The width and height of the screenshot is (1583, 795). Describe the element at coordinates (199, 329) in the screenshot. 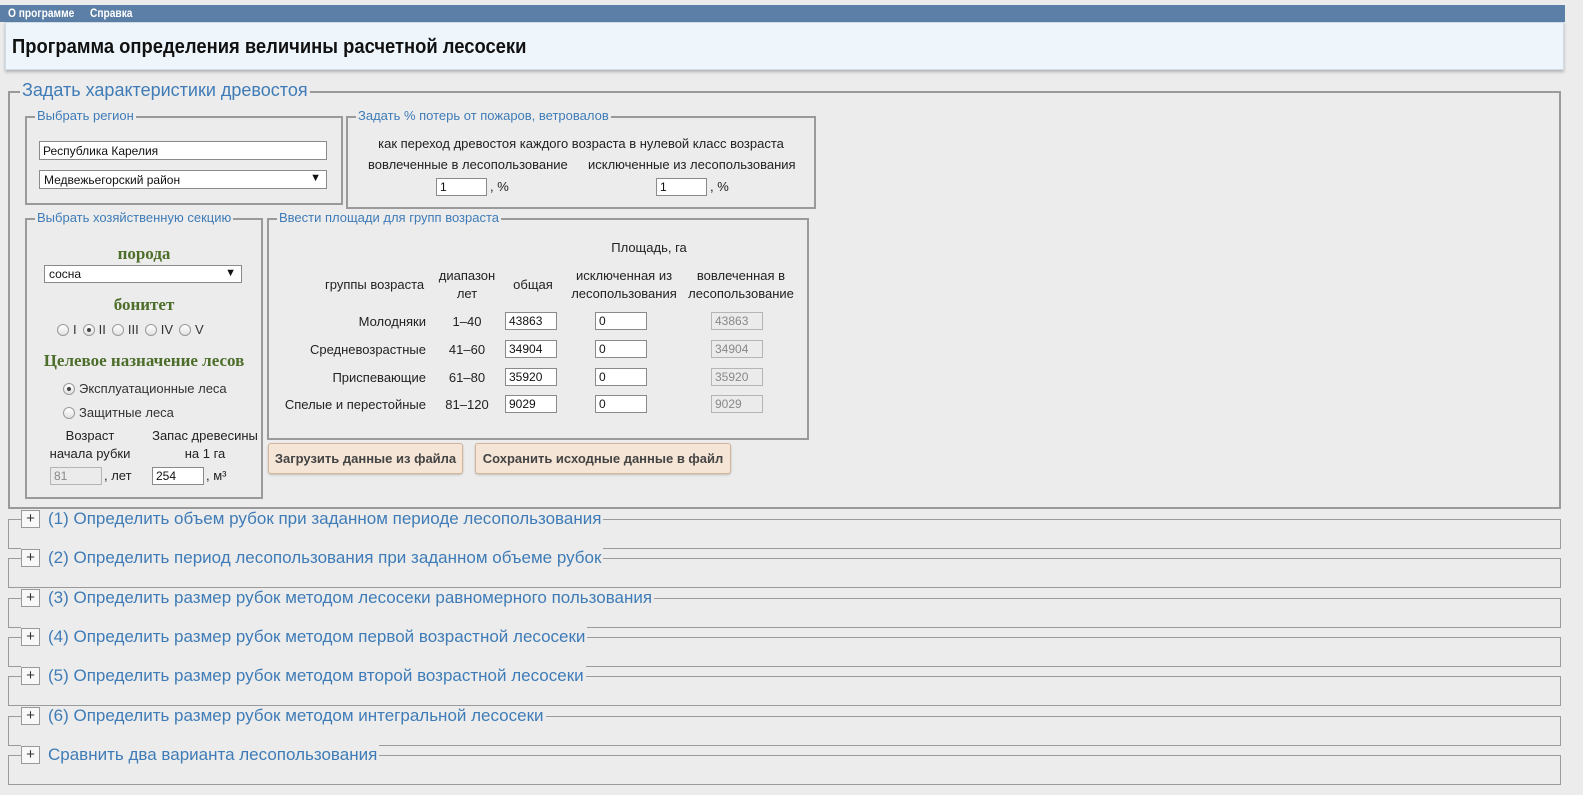

I see `bonitet-option-label: V` at that location.